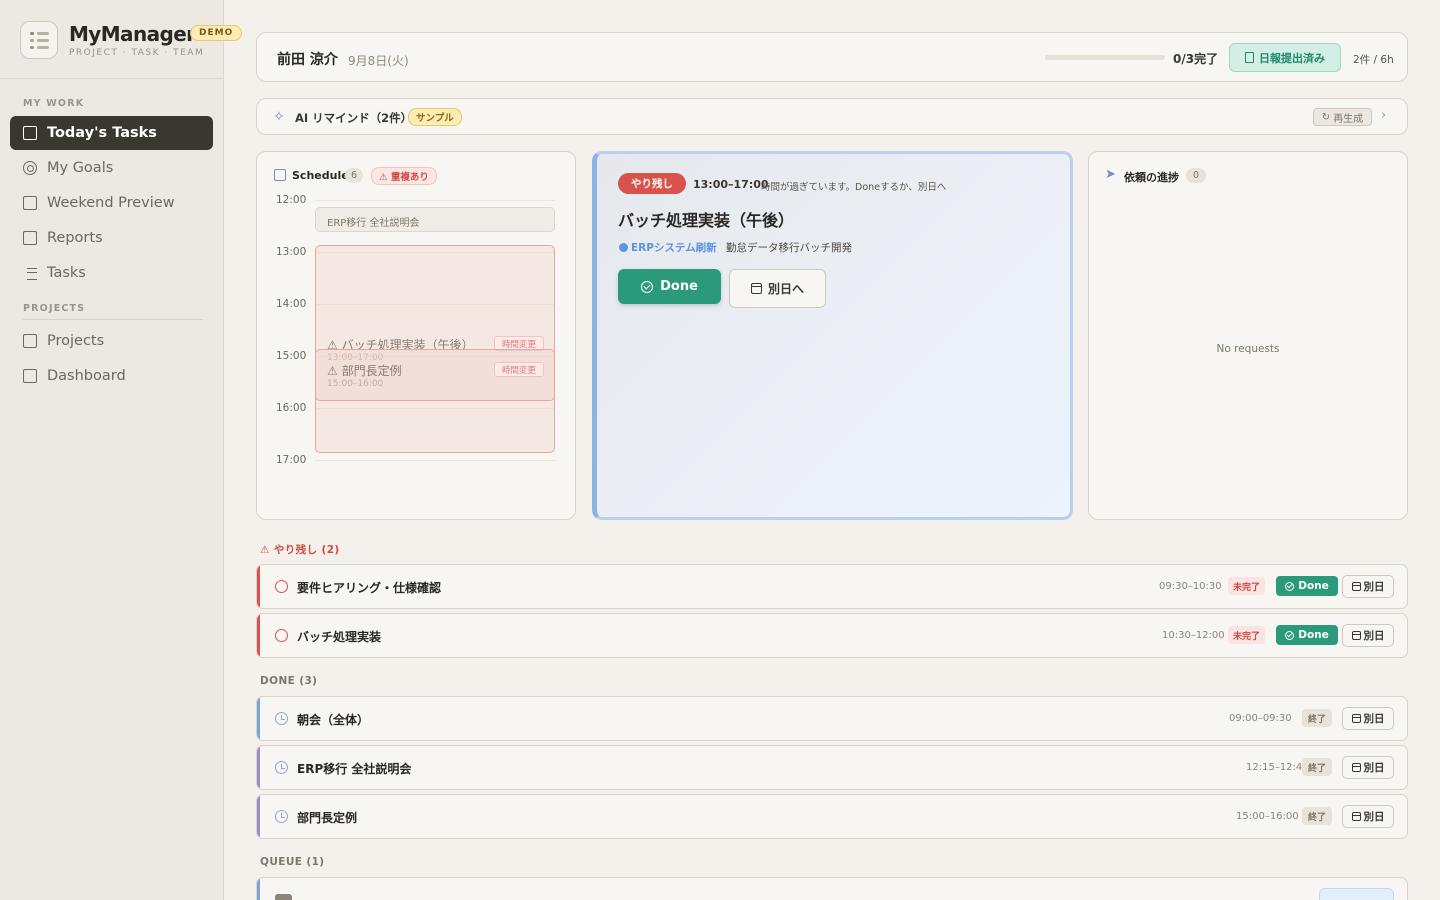  Describe the element at coordinates (1373, 60) in the screenshot. I see `hours-summary: 2件 / 6h` at that location.